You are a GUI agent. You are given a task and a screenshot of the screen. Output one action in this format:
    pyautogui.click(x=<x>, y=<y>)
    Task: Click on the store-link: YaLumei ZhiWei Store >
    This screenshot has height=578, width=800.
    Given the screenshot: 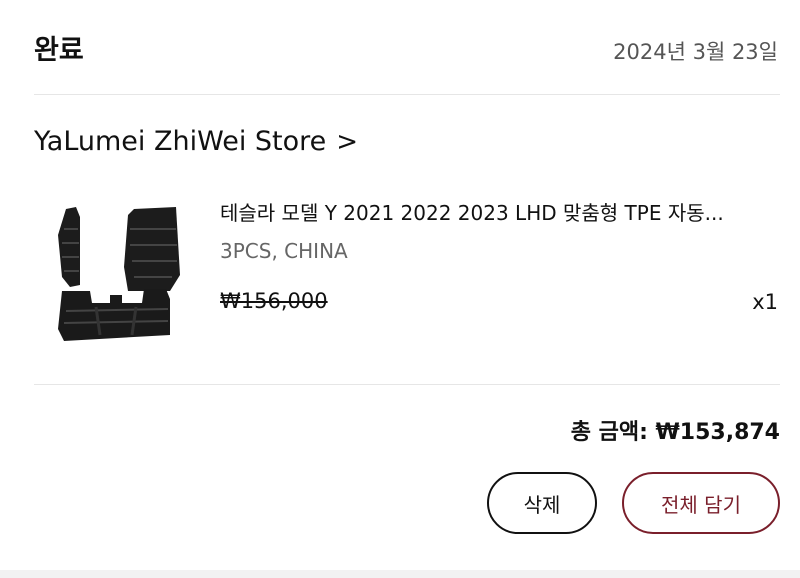 What is the action you would take?
    pyautogui.click(x=196, y=141)
    